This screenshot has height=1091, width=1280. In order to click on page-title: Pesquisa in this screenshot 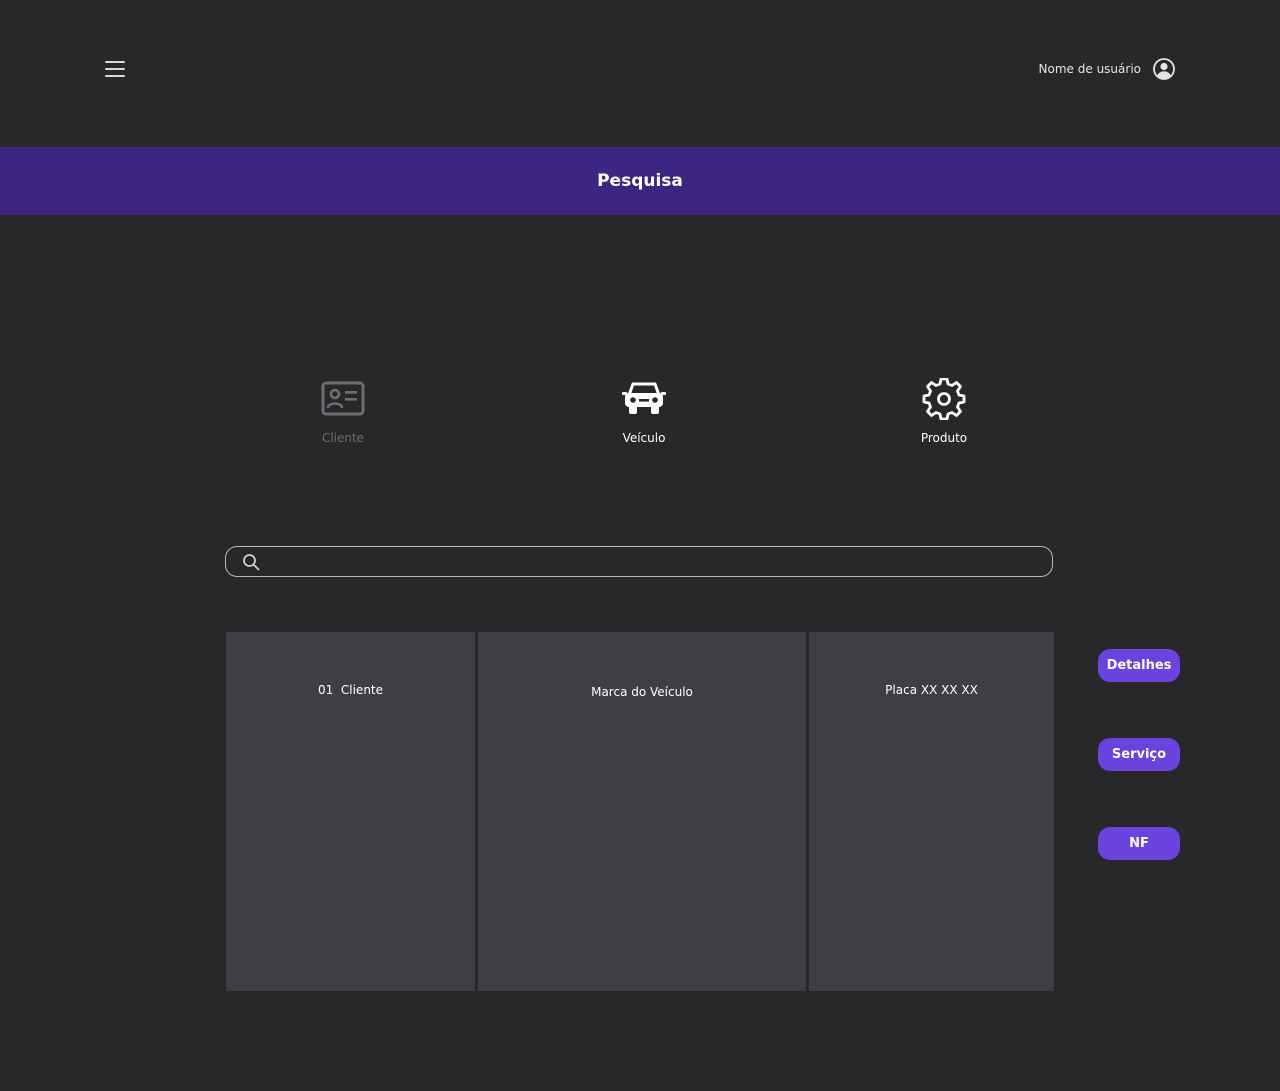, I will do `click(640, 181)`.